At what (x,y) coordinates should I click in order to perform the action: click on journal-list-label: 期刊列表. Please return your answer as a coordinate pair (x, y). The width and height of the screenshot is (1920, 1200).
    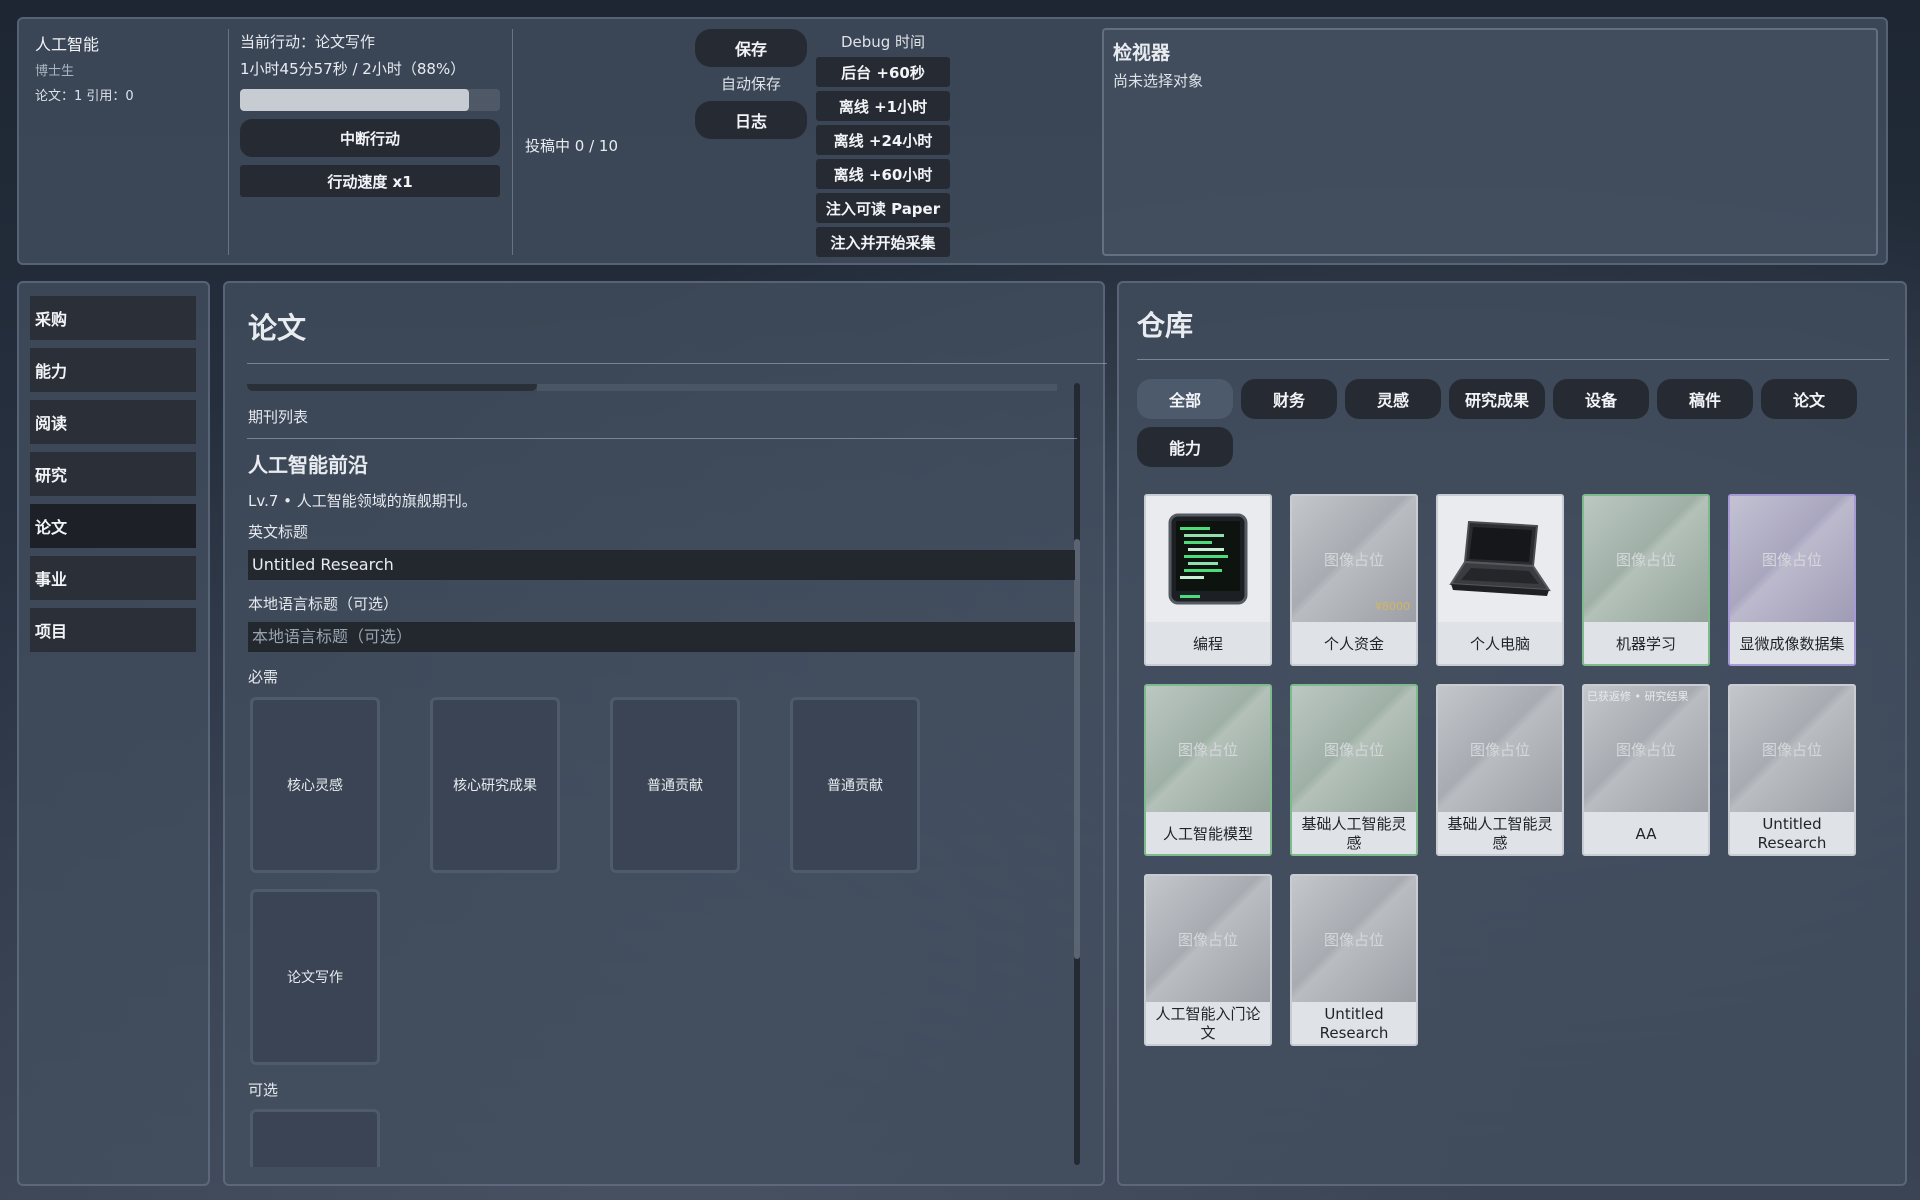
    Looking at the image, I should click on (278, 416).